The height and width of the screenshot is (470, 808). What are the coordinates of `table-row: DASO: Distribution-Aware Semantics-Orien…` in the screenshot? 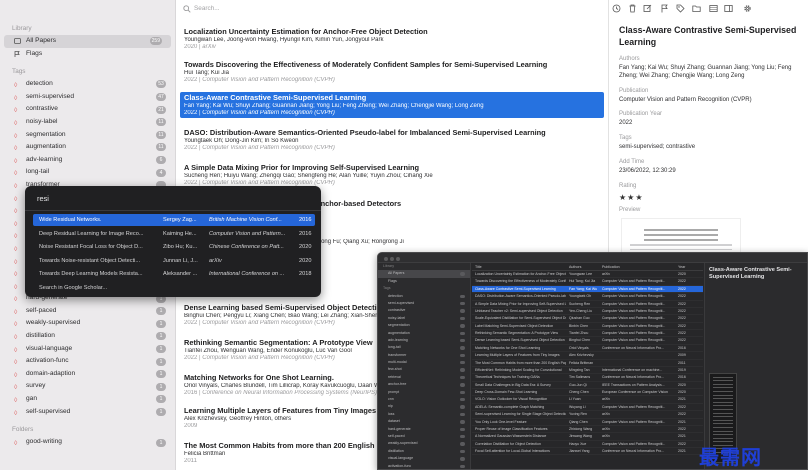 It's located at (587, 297).